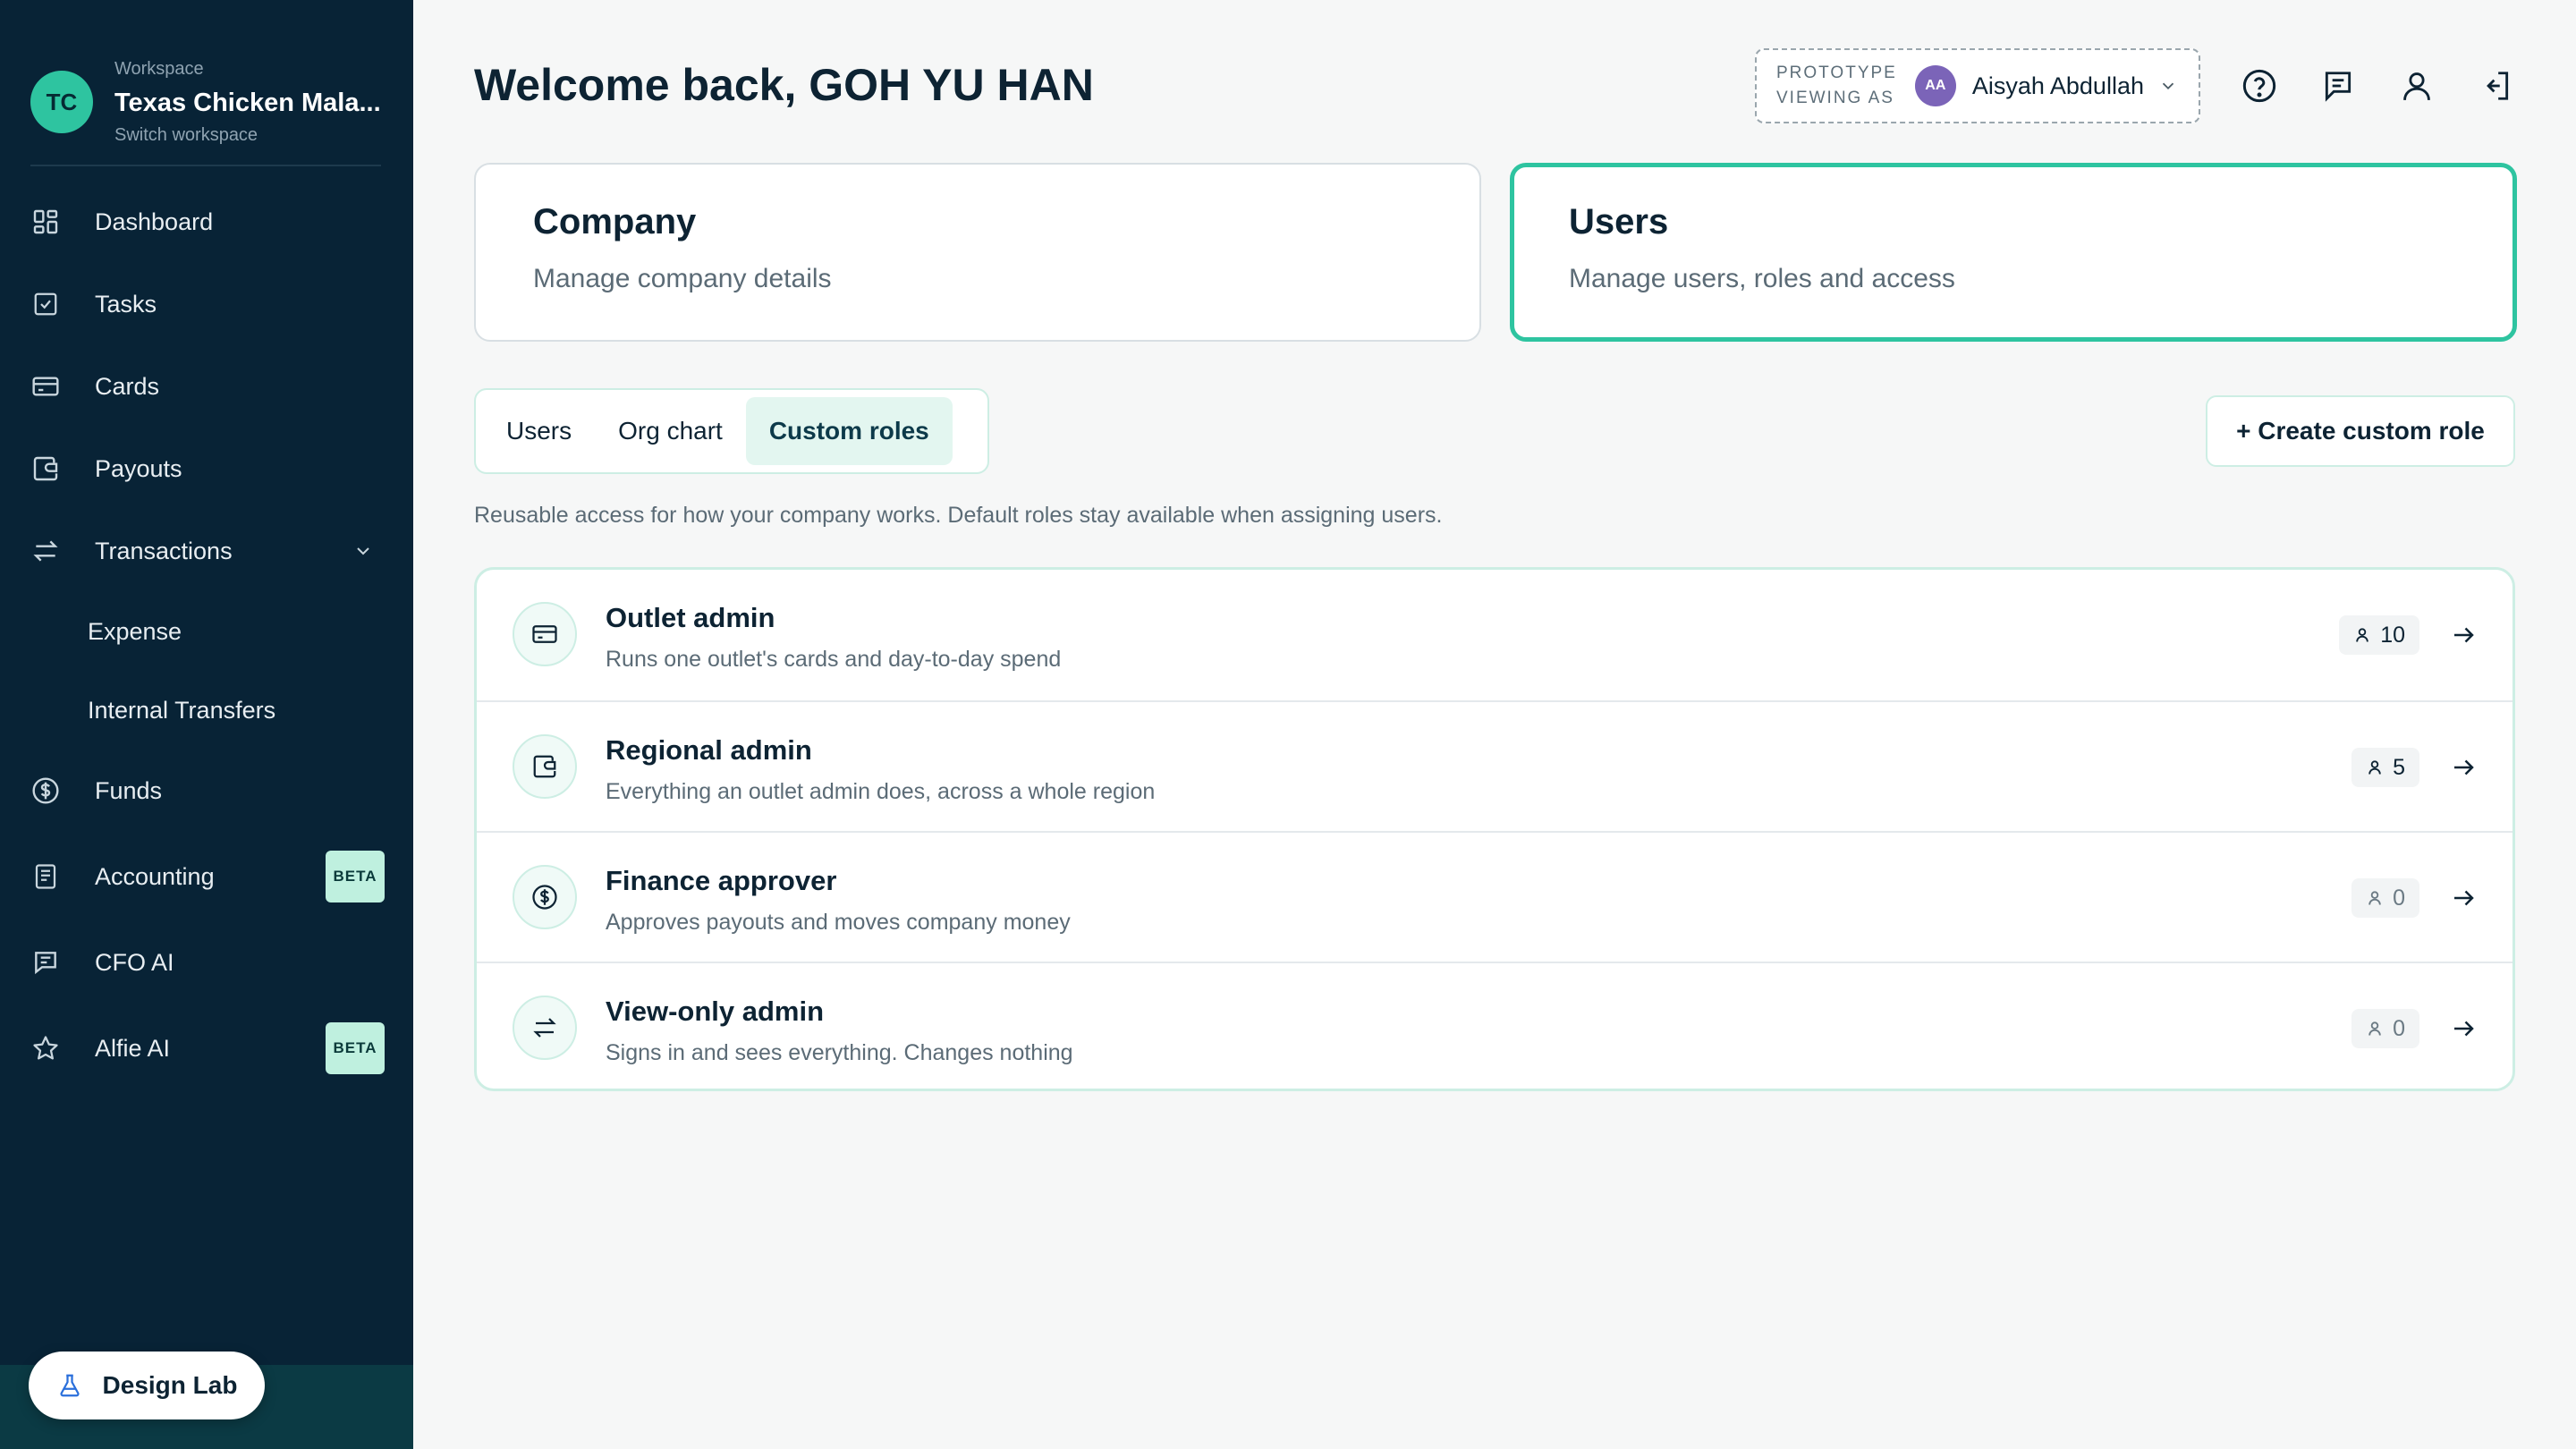  What do you see at coordinates (2057, 85) in the screenshot?
I see `viewer-name: Aisyah Abdullah` at bounding box center [2057, 85].